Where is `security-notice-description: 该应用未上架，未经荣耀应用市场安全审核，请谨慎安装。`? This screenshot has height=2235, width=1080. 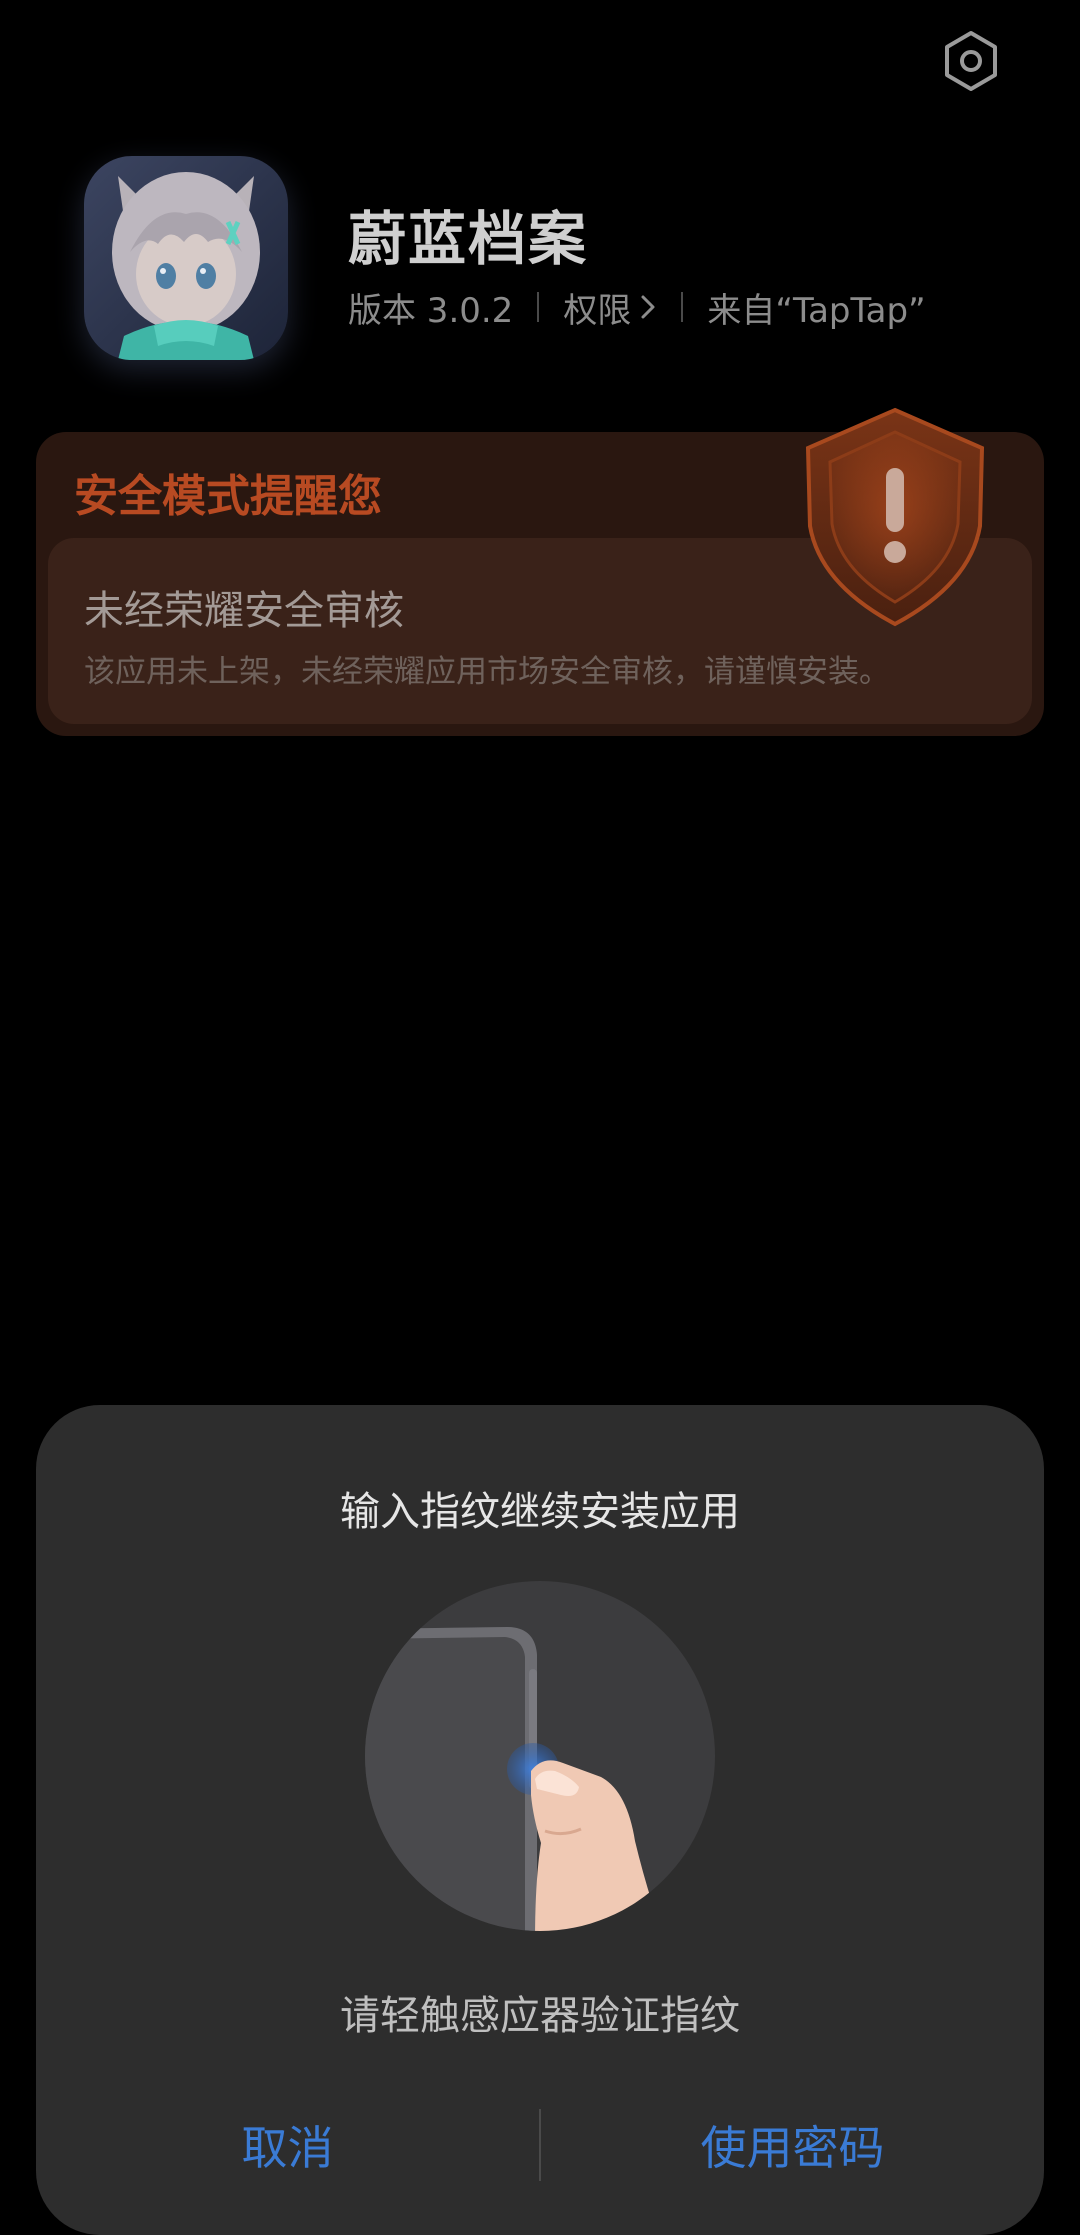 security-notice-description: 该应用未上架，未经荣耀应用市场安全审核，请谨慎安装。 is located at coordinates (487, 672).